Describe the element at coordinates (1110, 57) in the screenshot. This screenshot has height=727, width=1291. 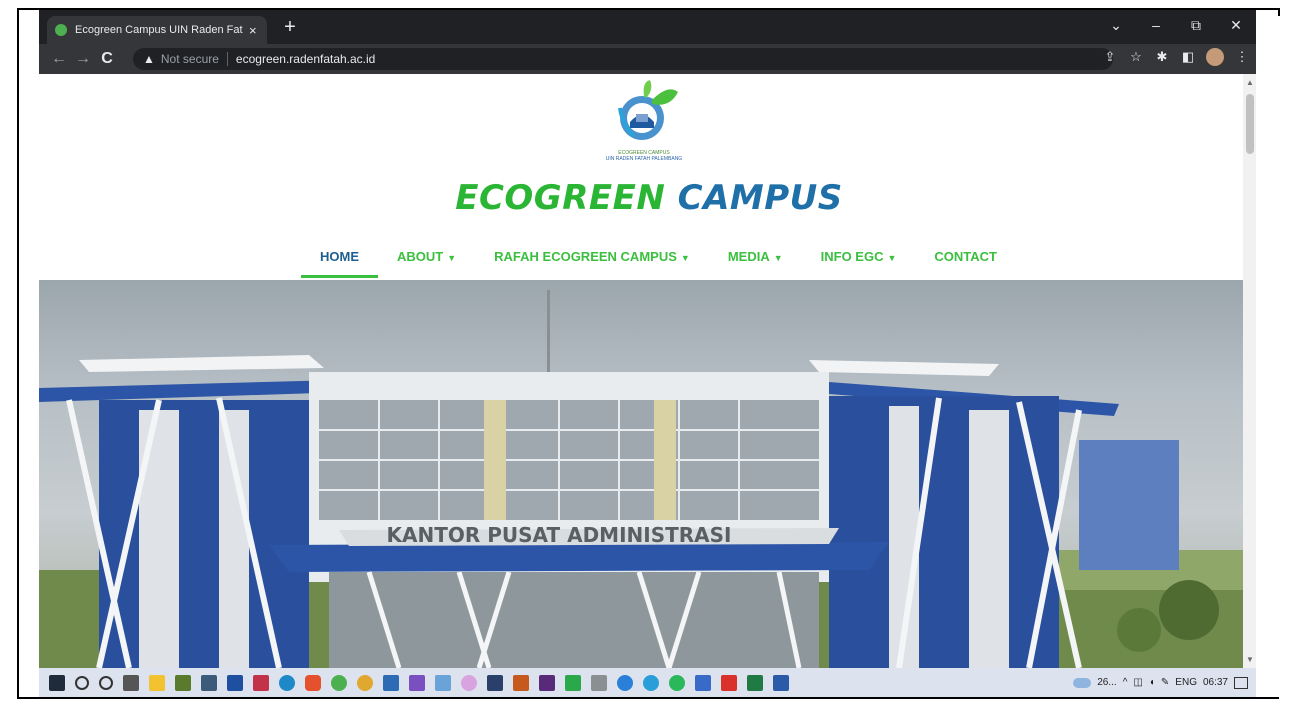
I see `share-icon: ⇪` at that location.